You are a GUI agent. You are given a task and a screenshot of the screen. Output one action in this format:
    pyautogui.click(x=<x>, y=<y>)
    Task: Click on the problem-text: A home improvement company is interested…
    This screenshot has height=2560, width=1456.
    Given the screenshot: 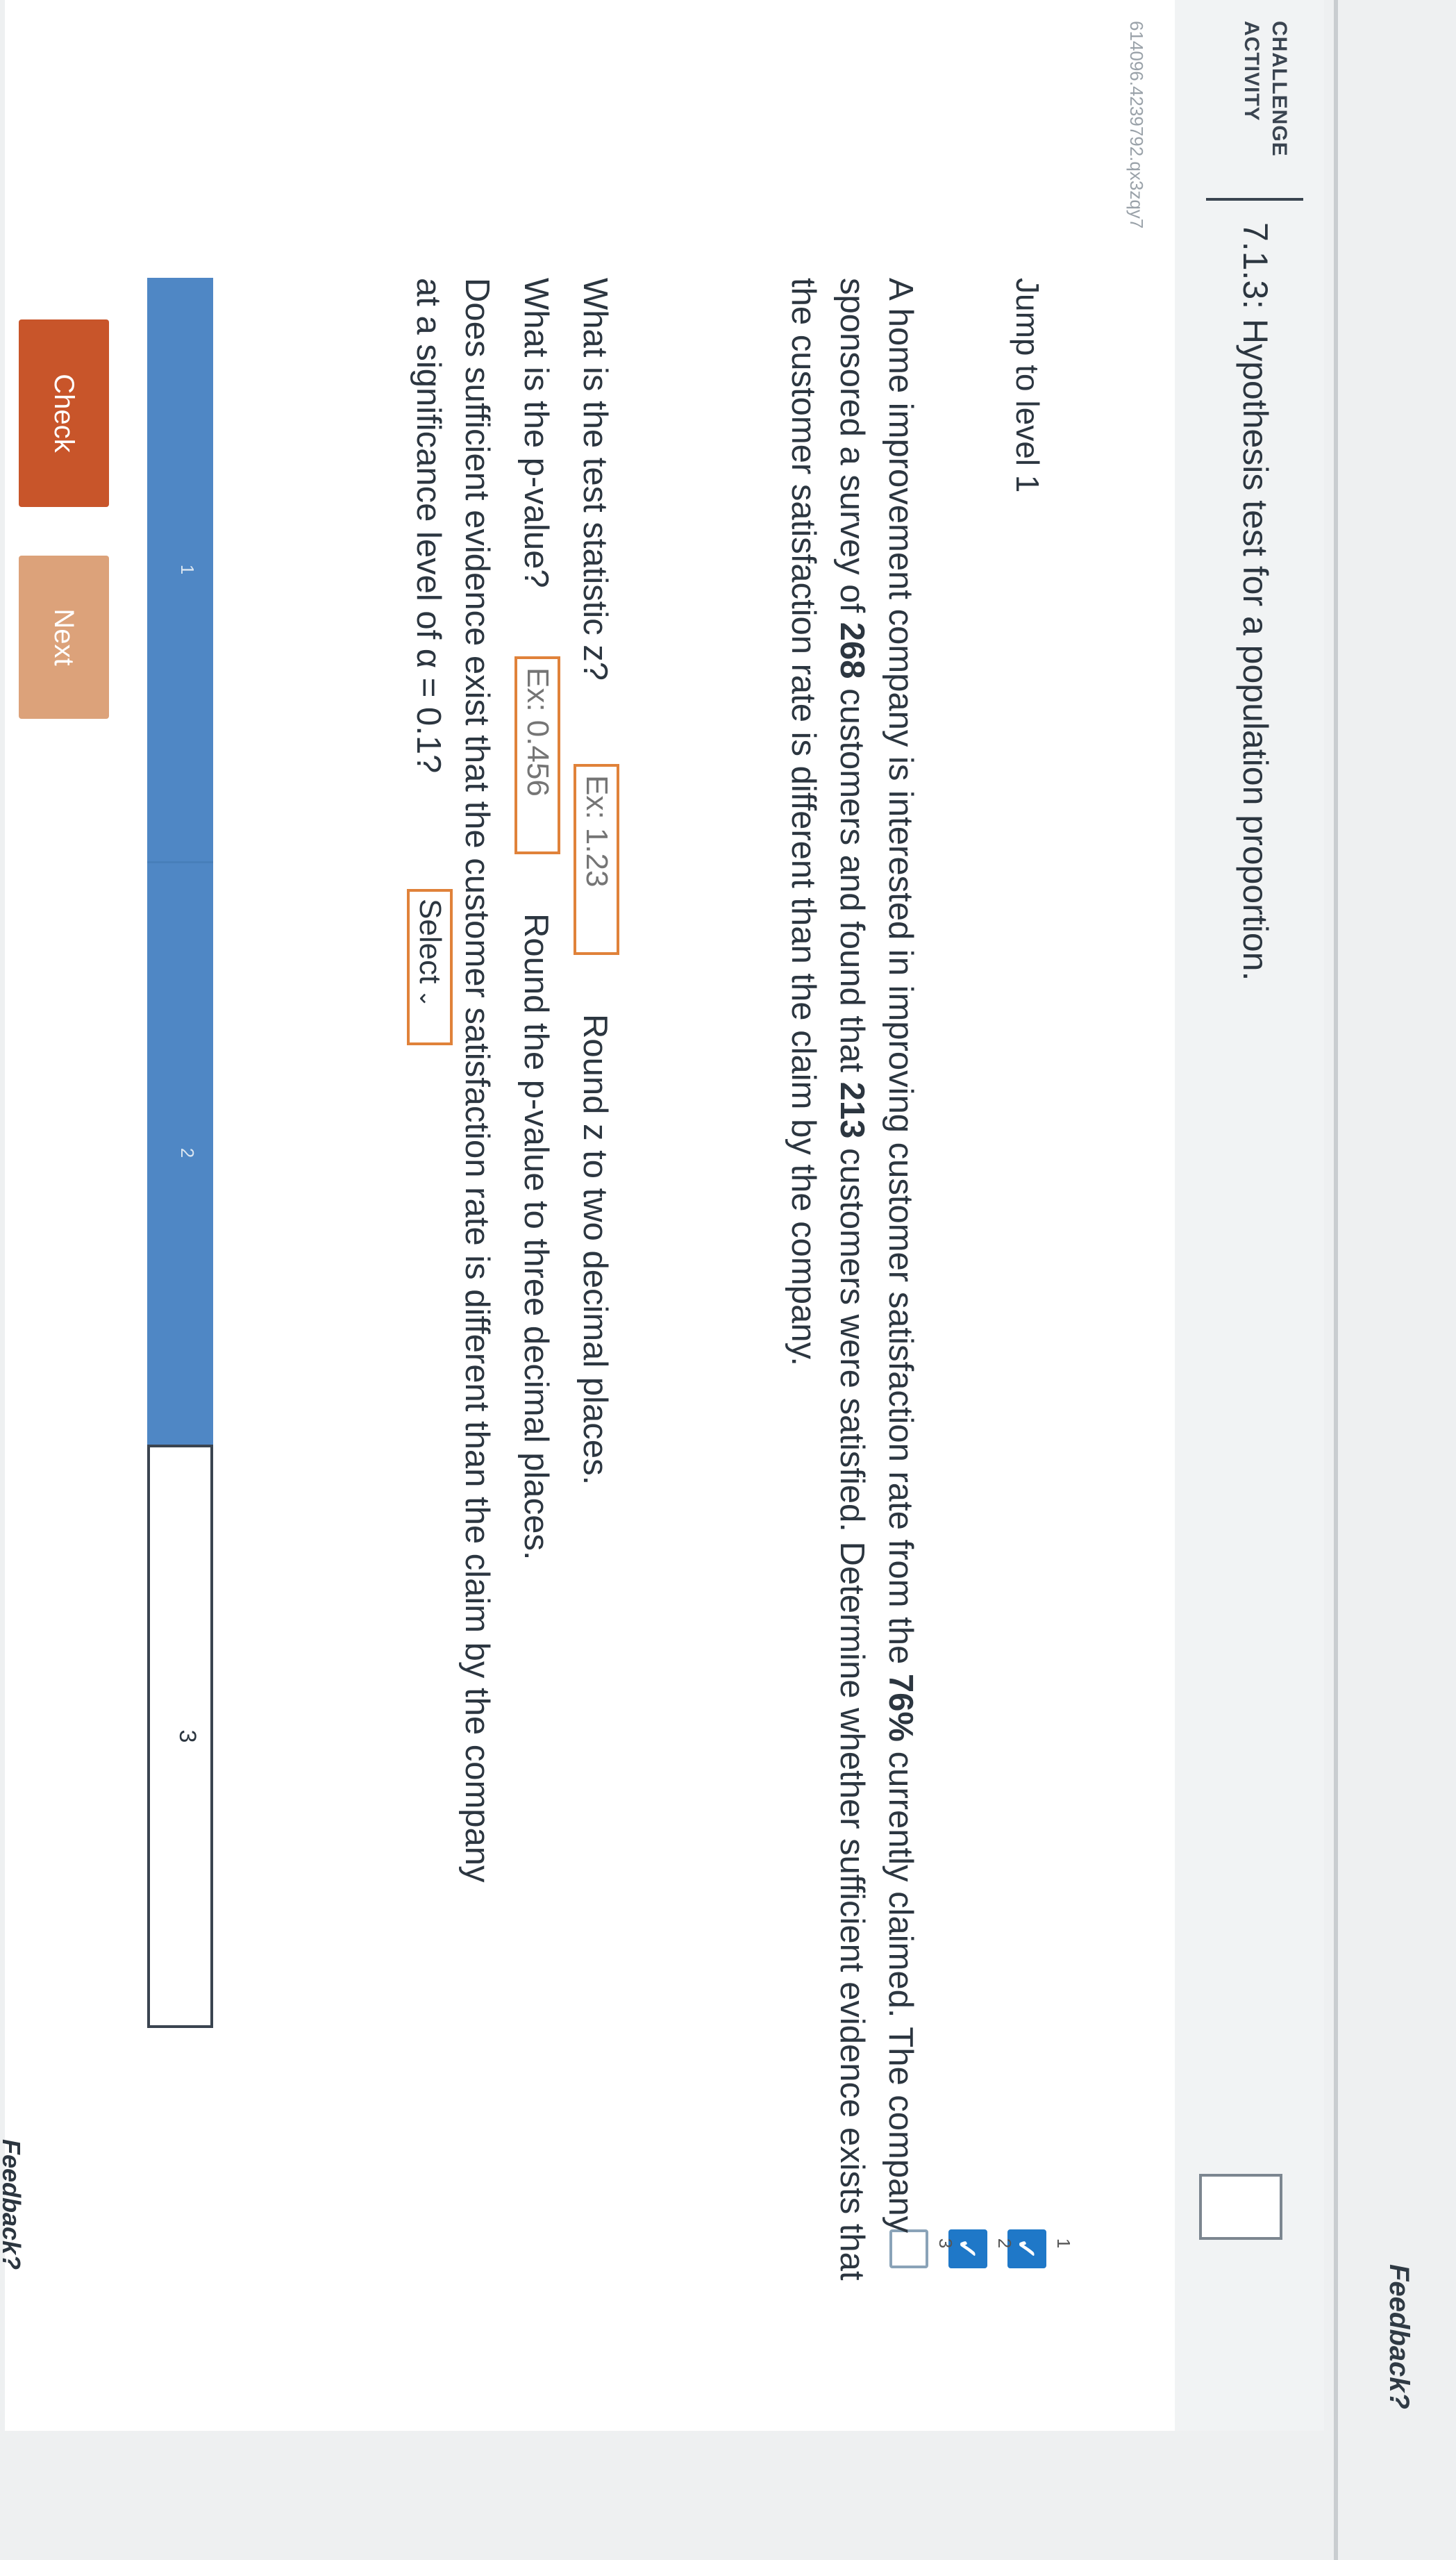 What is the action you would take?
    pyautogui.click(x=900, y=976)
    